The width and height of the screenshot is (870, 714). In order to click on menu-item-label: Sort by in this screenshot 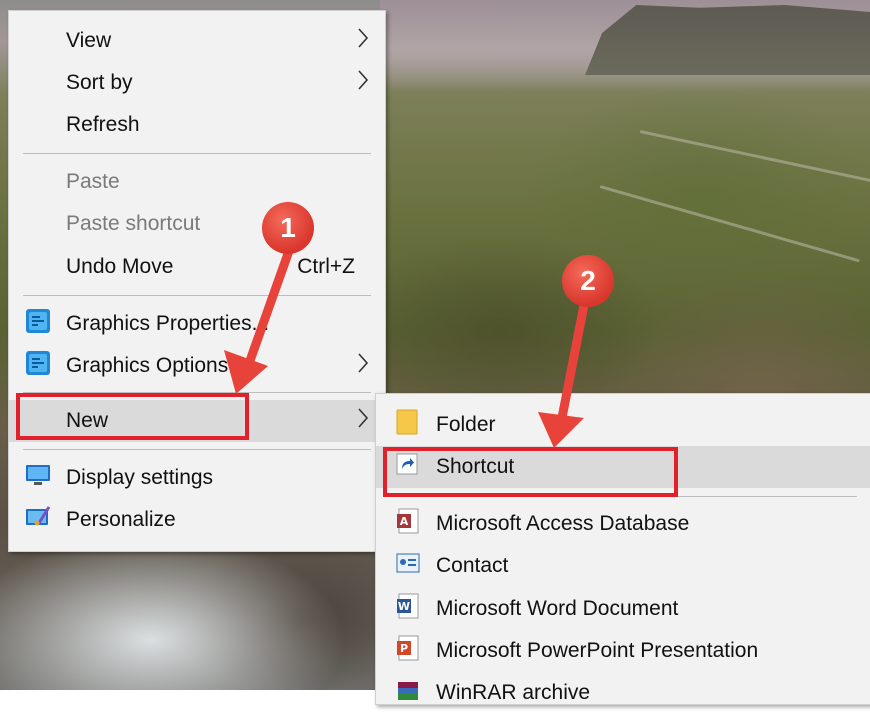, I will do `click(99, 82)`.